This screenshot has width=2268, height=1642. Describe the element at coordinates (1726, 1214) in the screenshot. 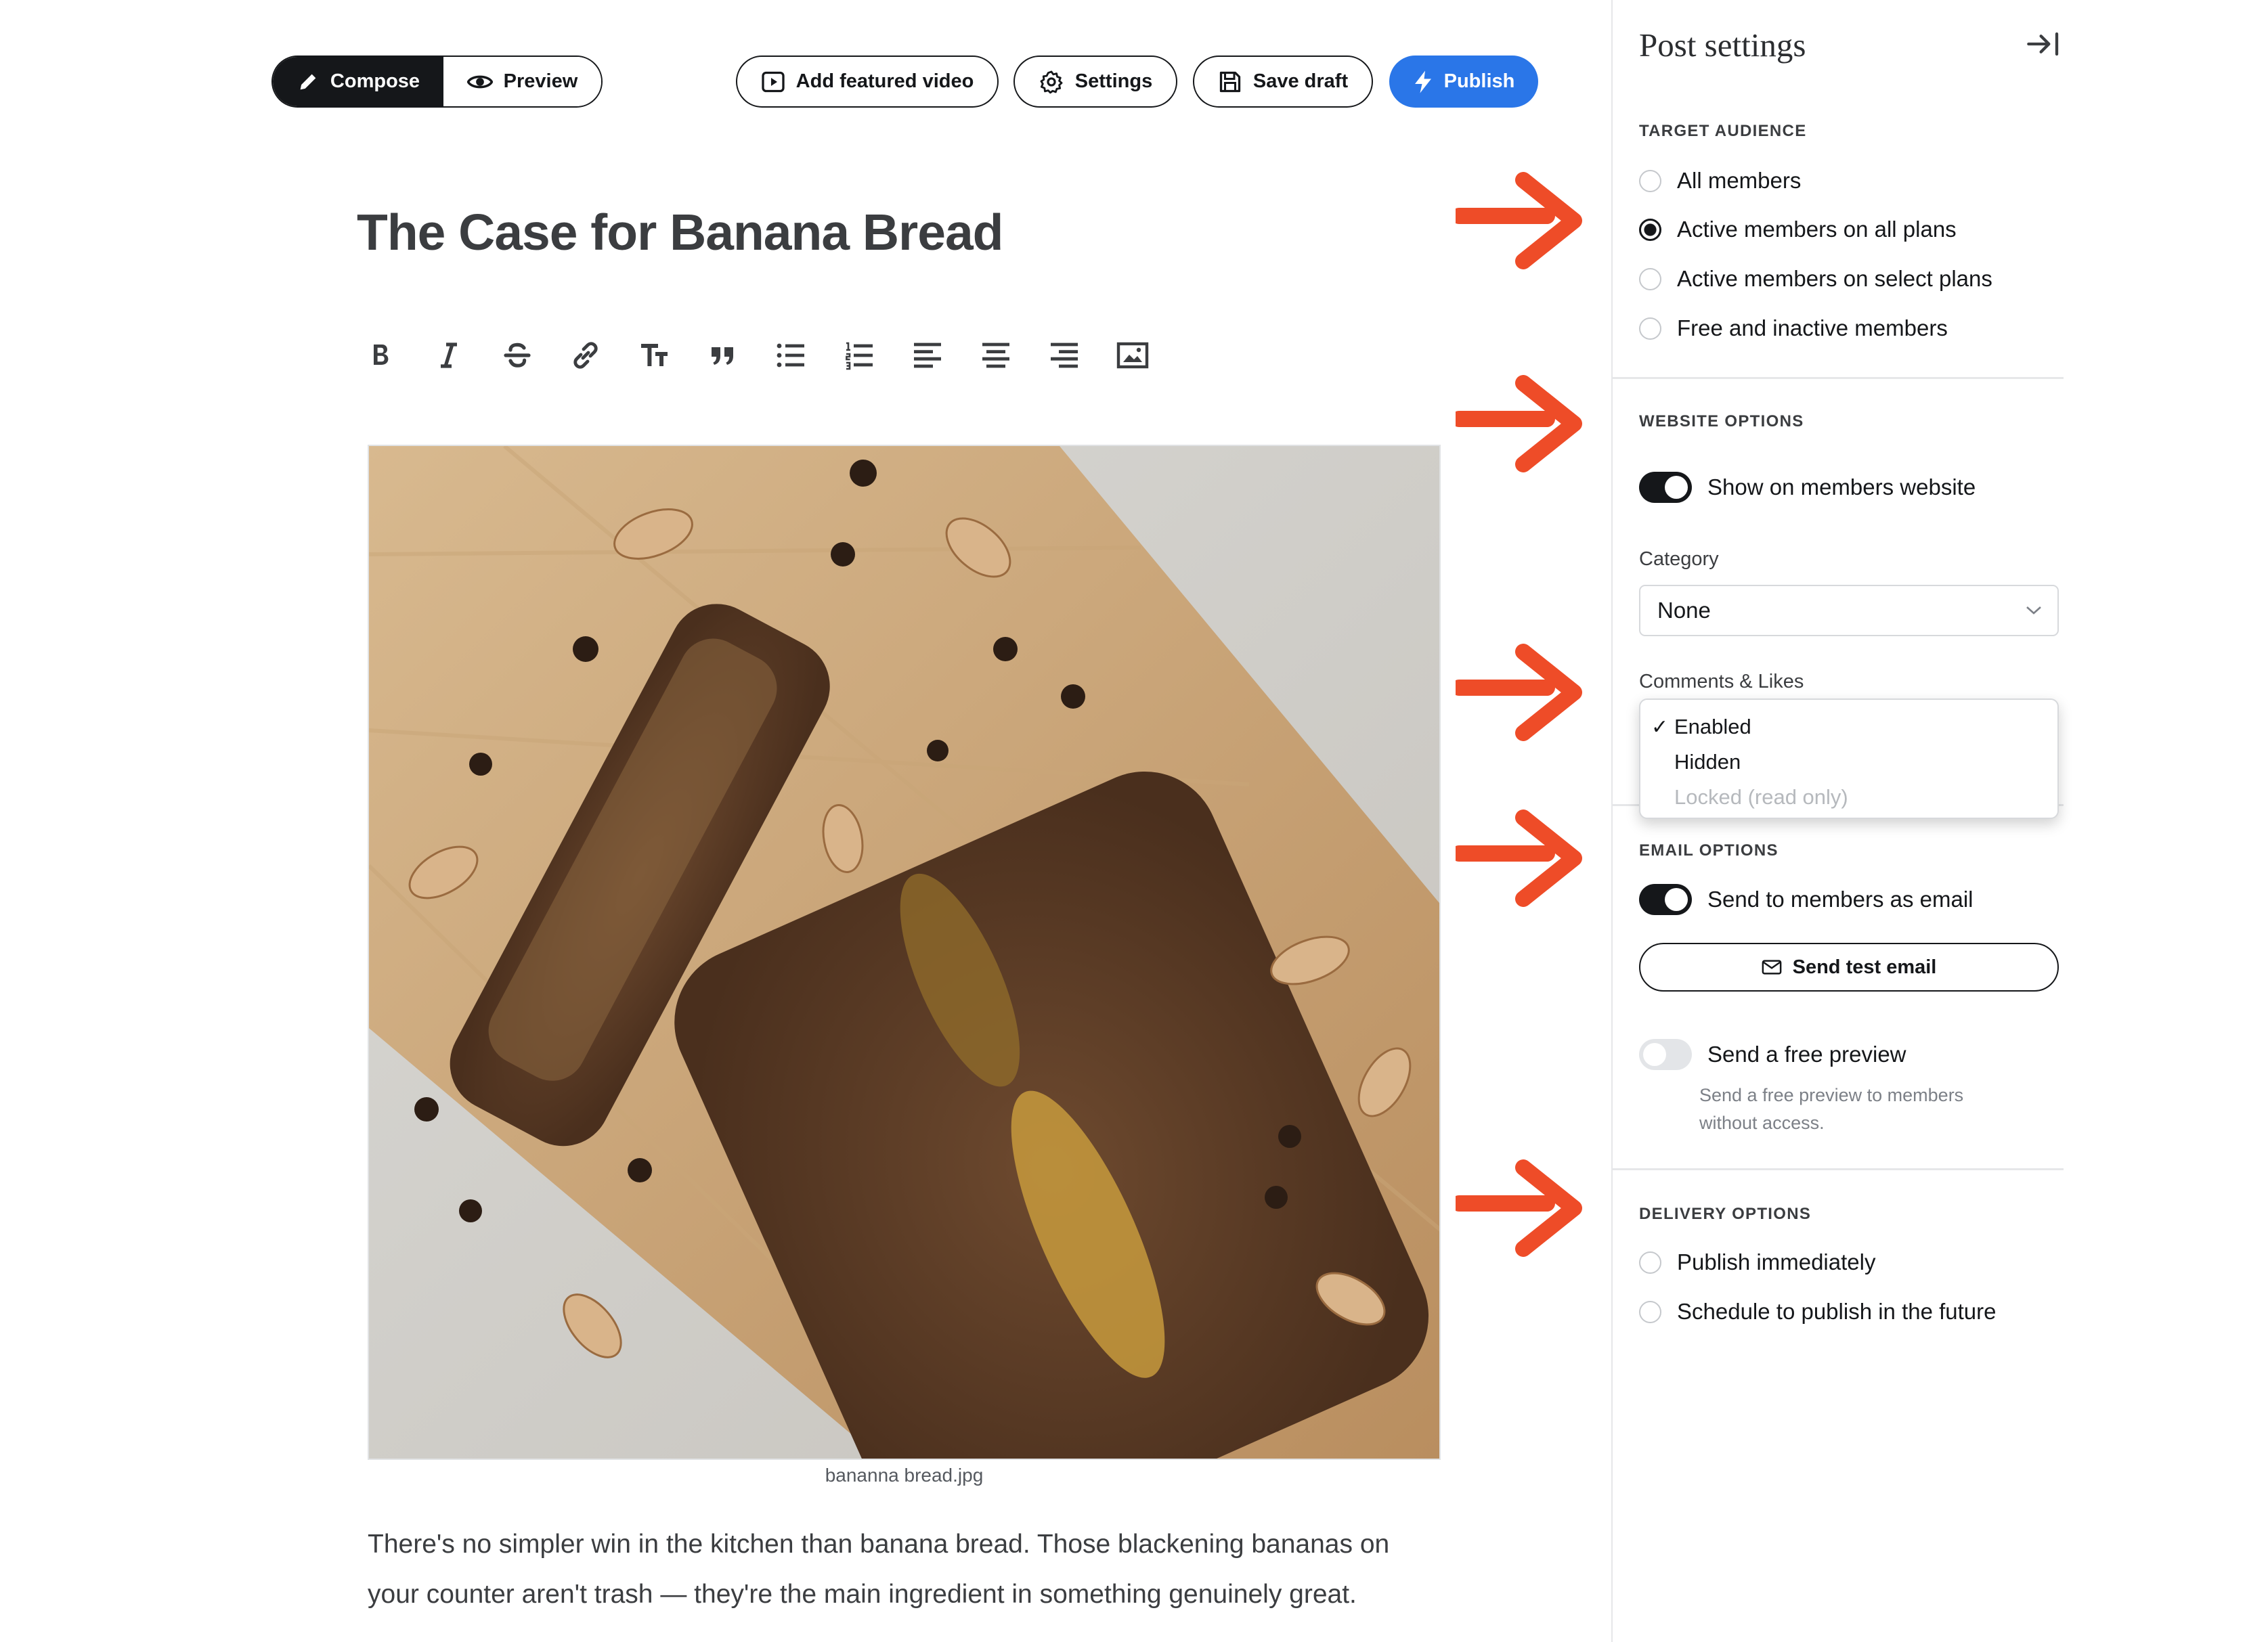

I see `delivery-options-heading: DELIVERY OPTIONS` at that location.